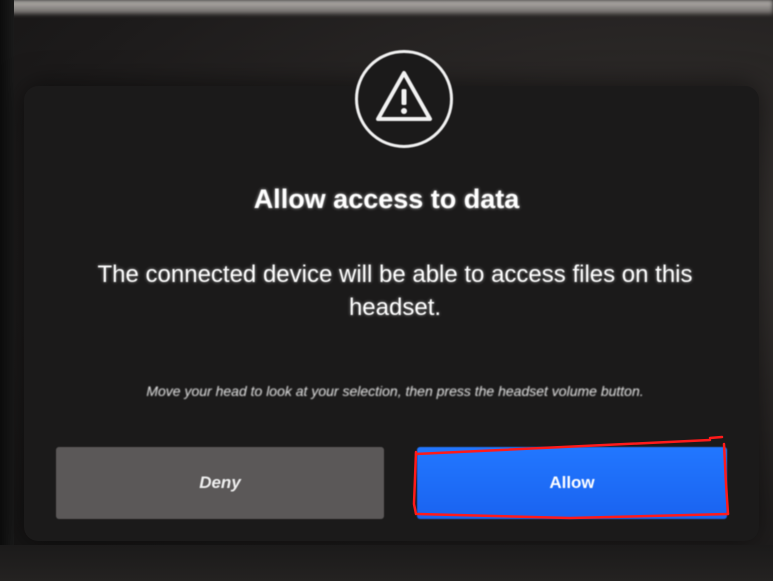 The image size is (773, 581). I want to click on background-ceiling, so click(386, 7).